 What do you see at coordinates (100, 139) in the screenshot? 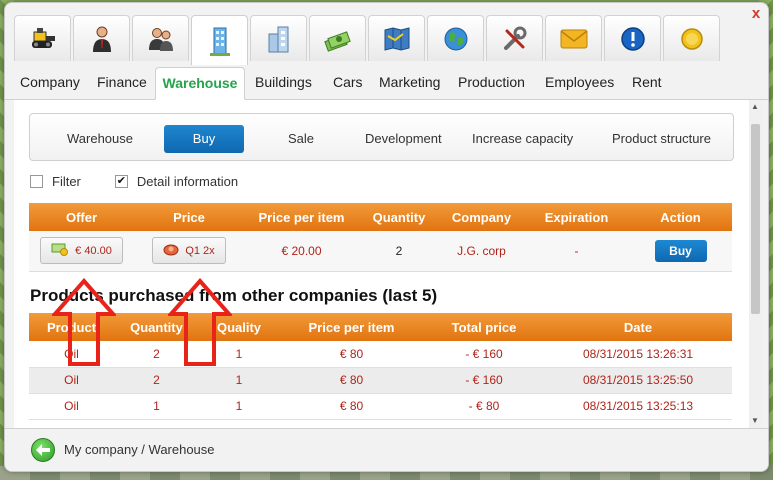
I see `subtab-warehouse: Warehouse` at bounding box center [100, 139].